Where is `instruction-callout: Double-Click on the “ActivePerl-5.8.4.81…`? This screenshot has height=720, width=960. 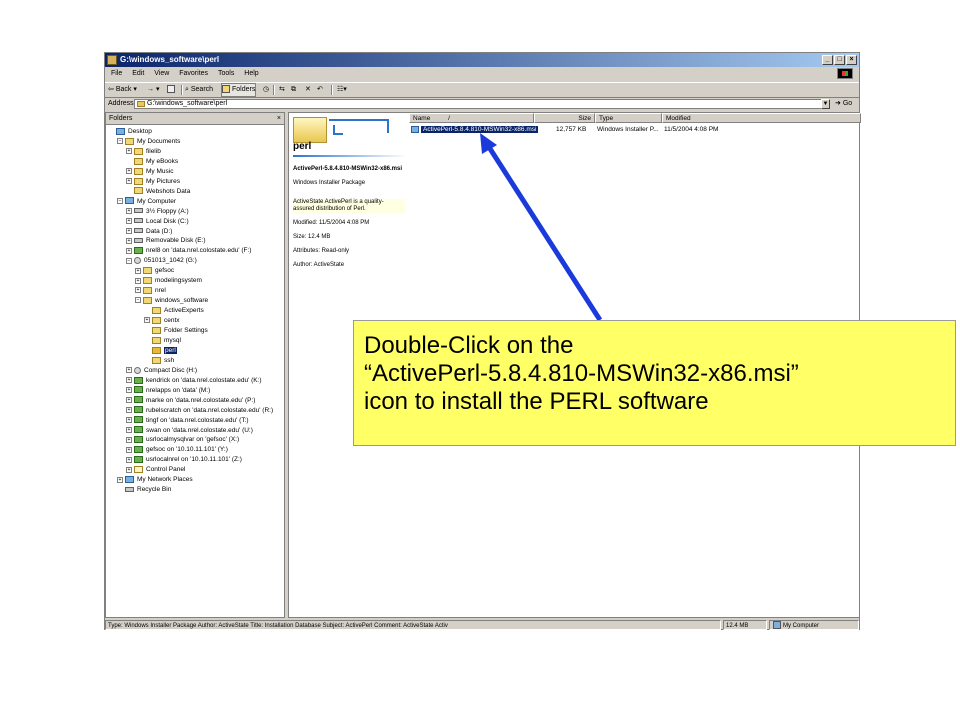 instruction-callout: Double-Click on the “ActivePerl-5.8.4.81… is located at coordinates (654, 383).